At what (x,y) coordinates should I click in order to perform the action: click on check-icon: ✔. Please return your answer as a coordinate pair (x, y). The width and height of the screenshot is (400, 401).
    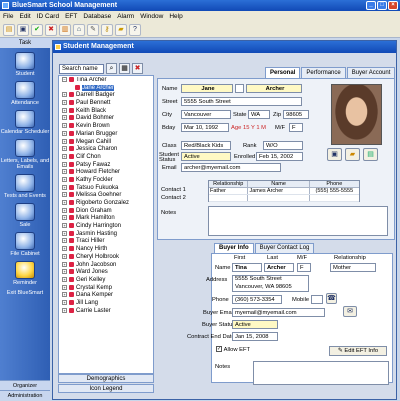
    Looking at the image, I should click on (37, 30).